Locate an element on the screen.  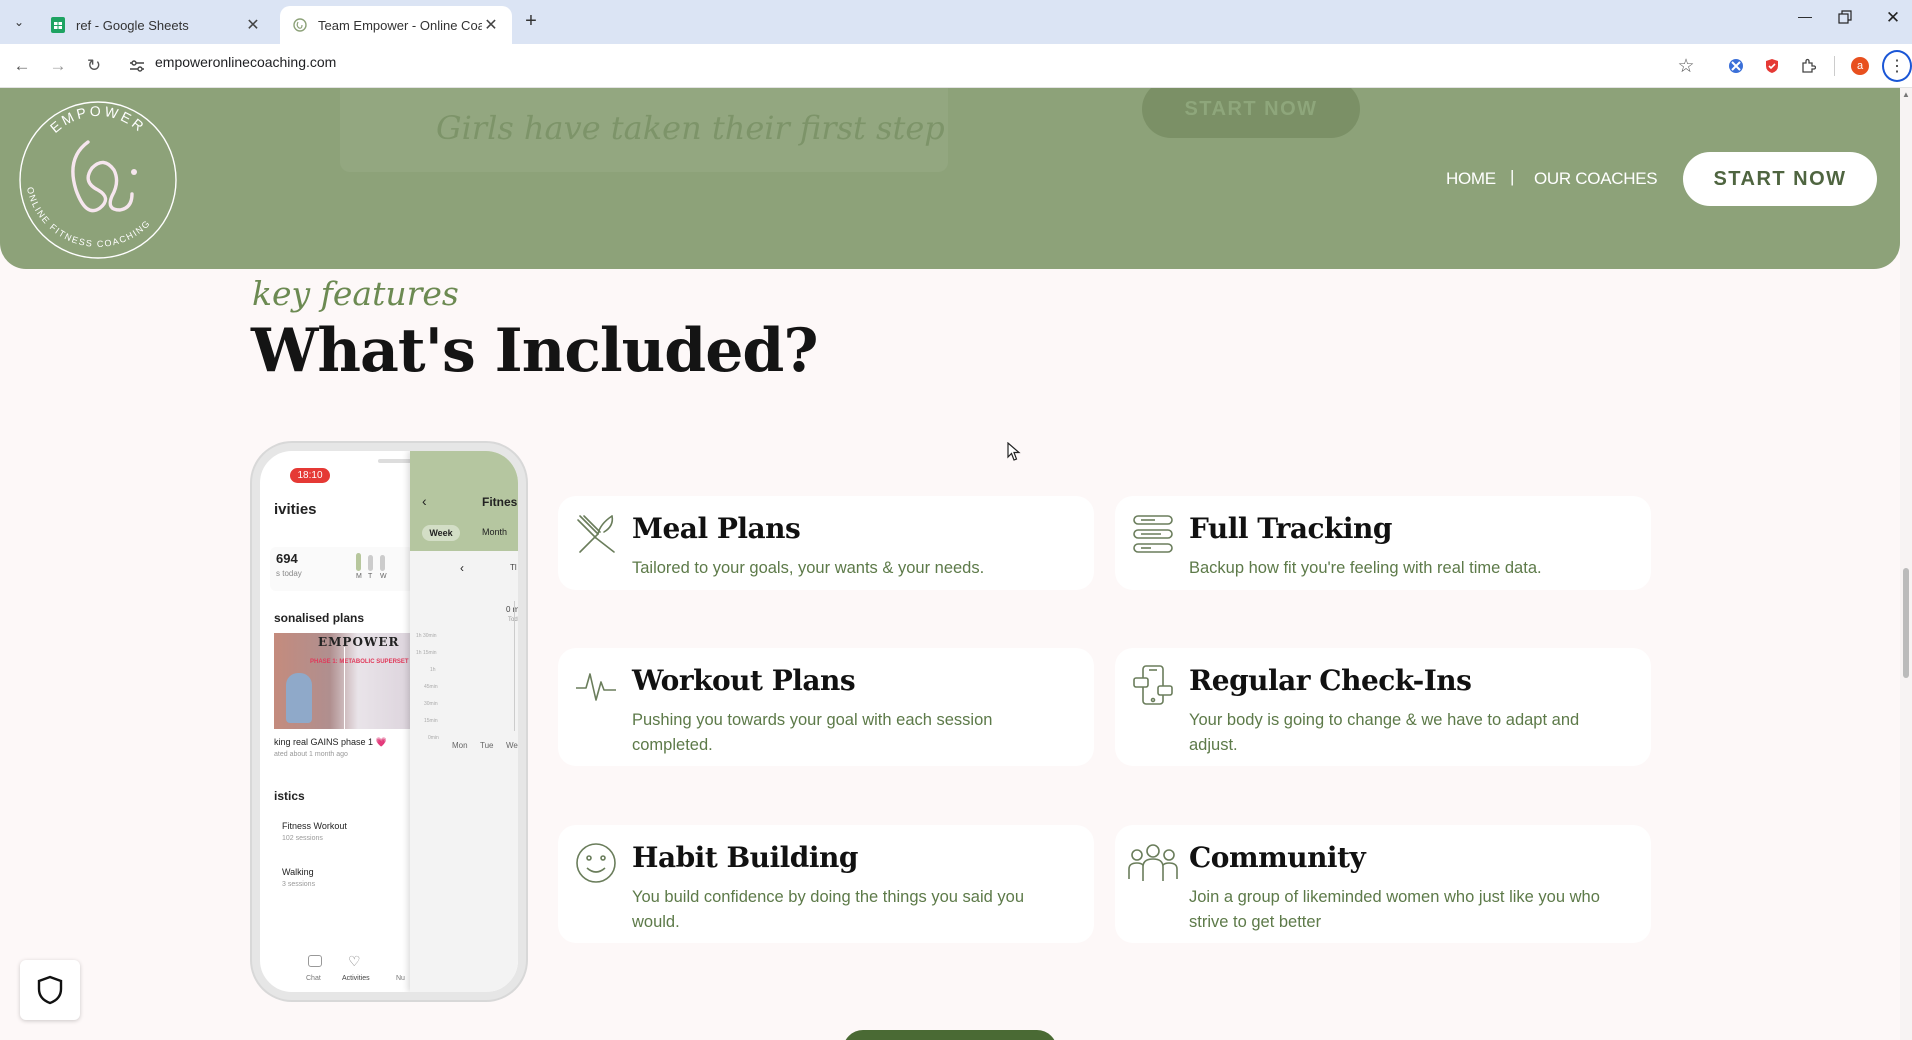
plans-heading: sonalised plans is located at coordinates (319, 618).